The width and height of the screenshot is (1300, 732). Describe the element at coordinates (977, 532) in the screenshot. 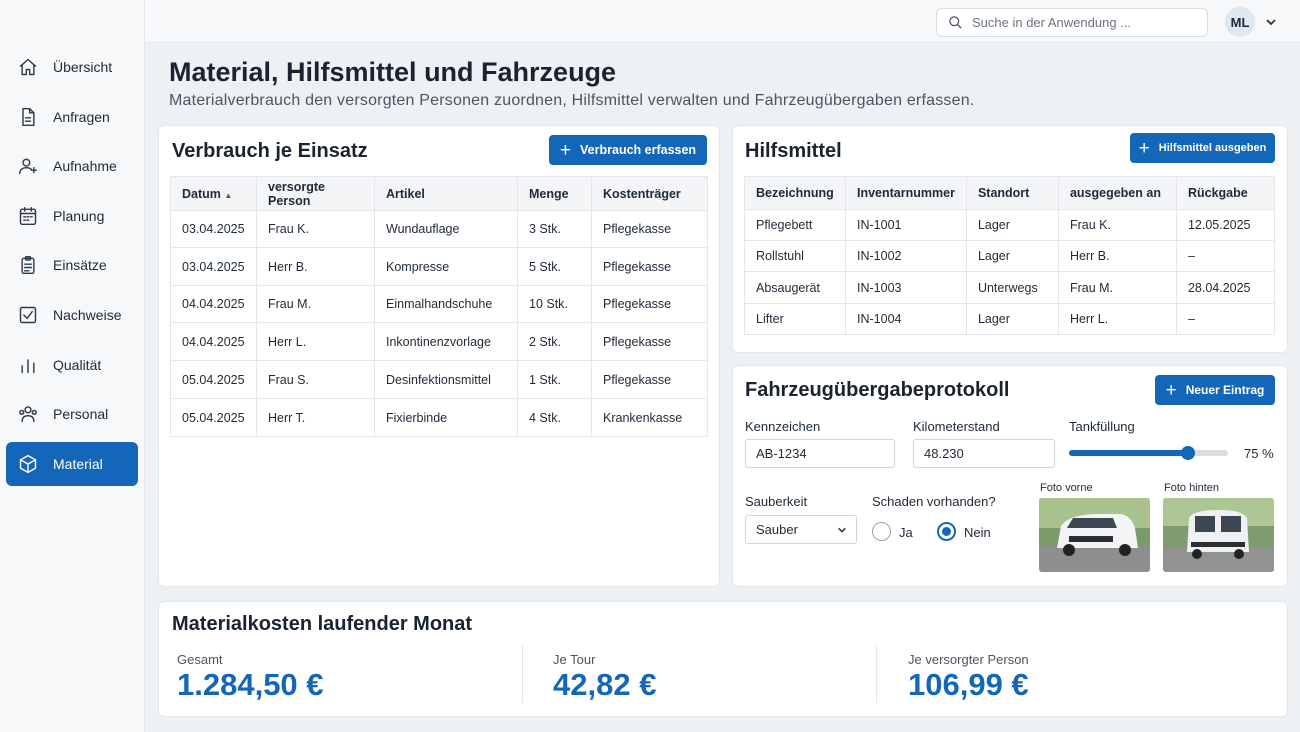

I see `schaden-nein-label: Nein` at that location.